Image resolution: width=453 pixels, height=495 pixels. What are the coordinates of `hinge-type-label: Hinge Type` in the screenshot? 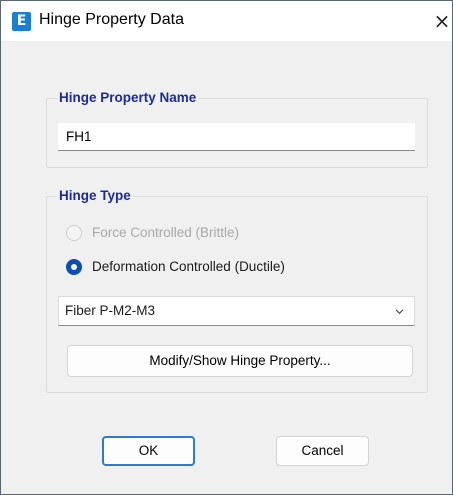 It's located at (95, 195).